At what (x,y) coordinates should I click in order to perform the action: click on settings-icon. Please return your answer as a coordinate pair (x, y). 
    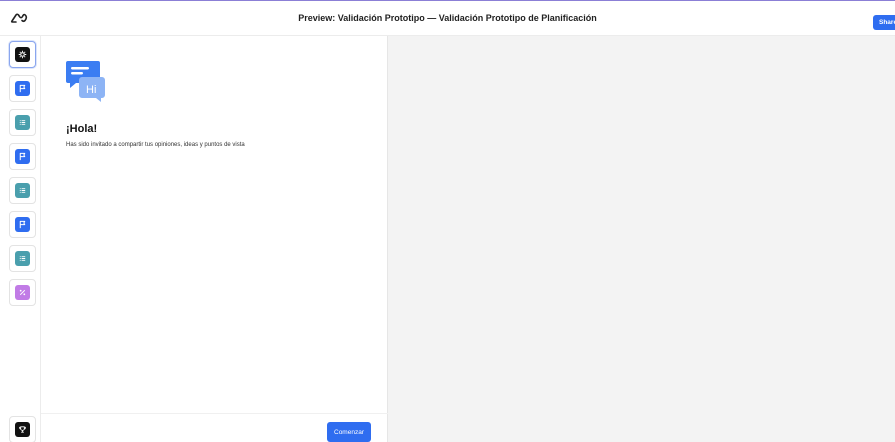
    Looking at the image, I should click on (22, 54).